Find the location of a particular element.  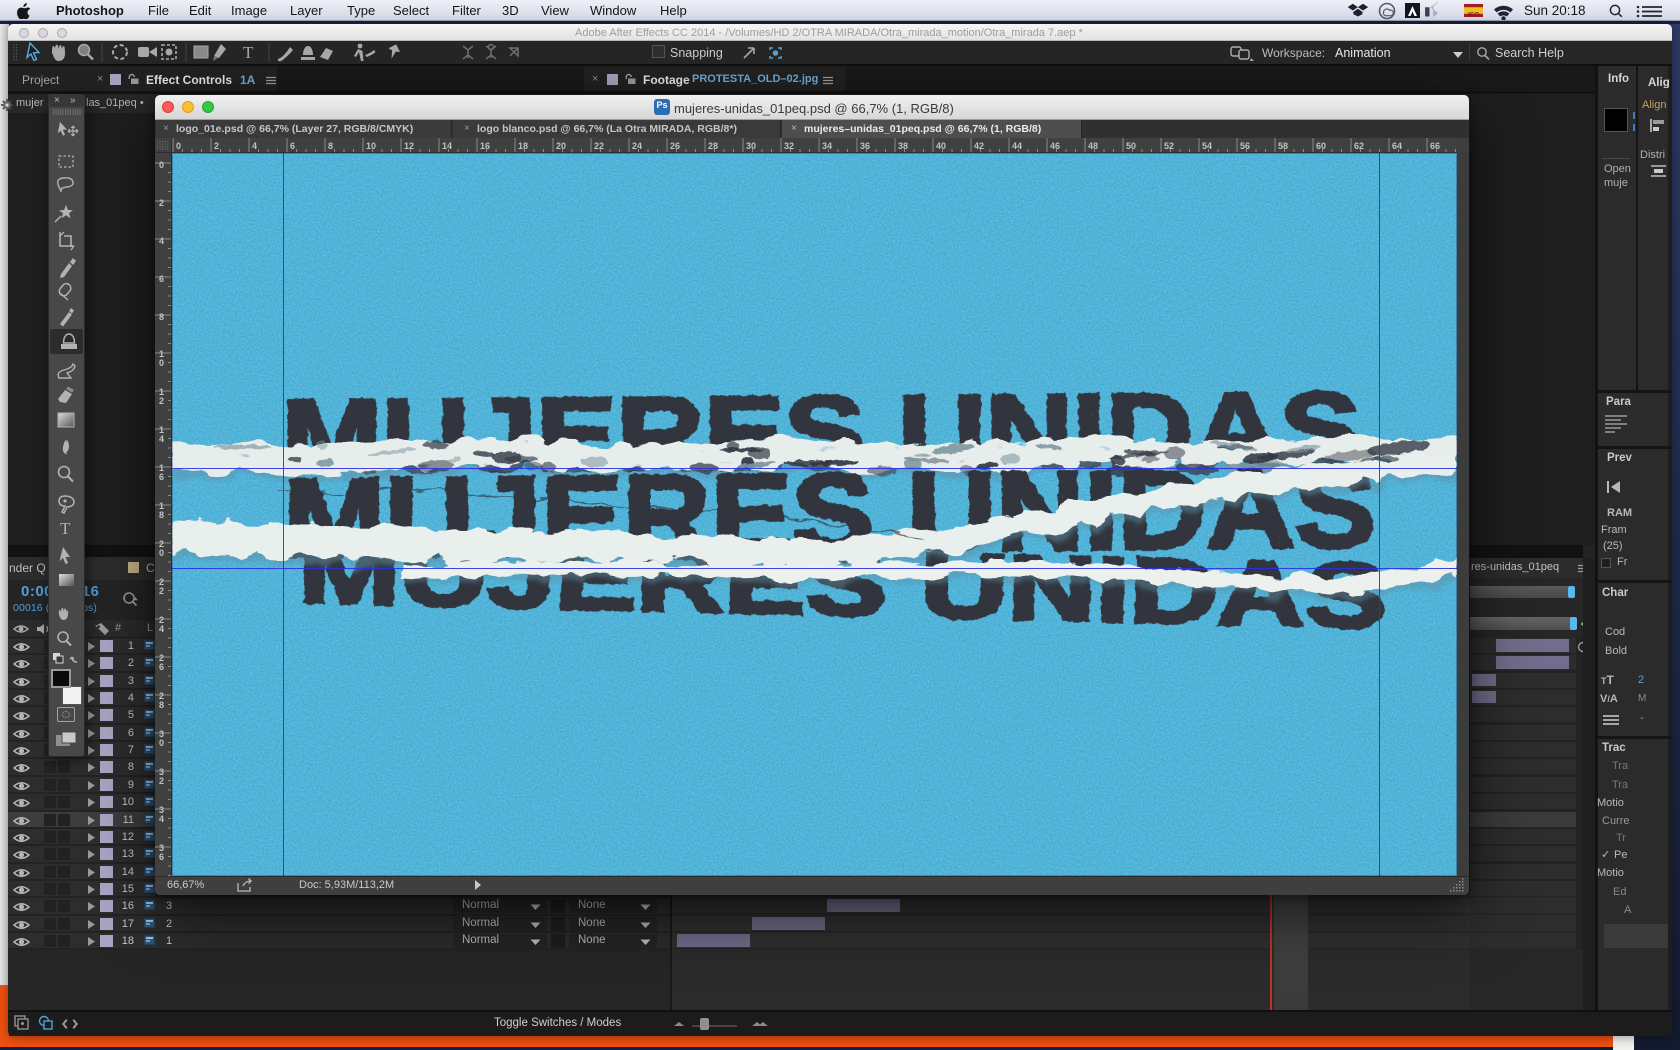

svg-text: 14 is located at coordinates (447, 146).